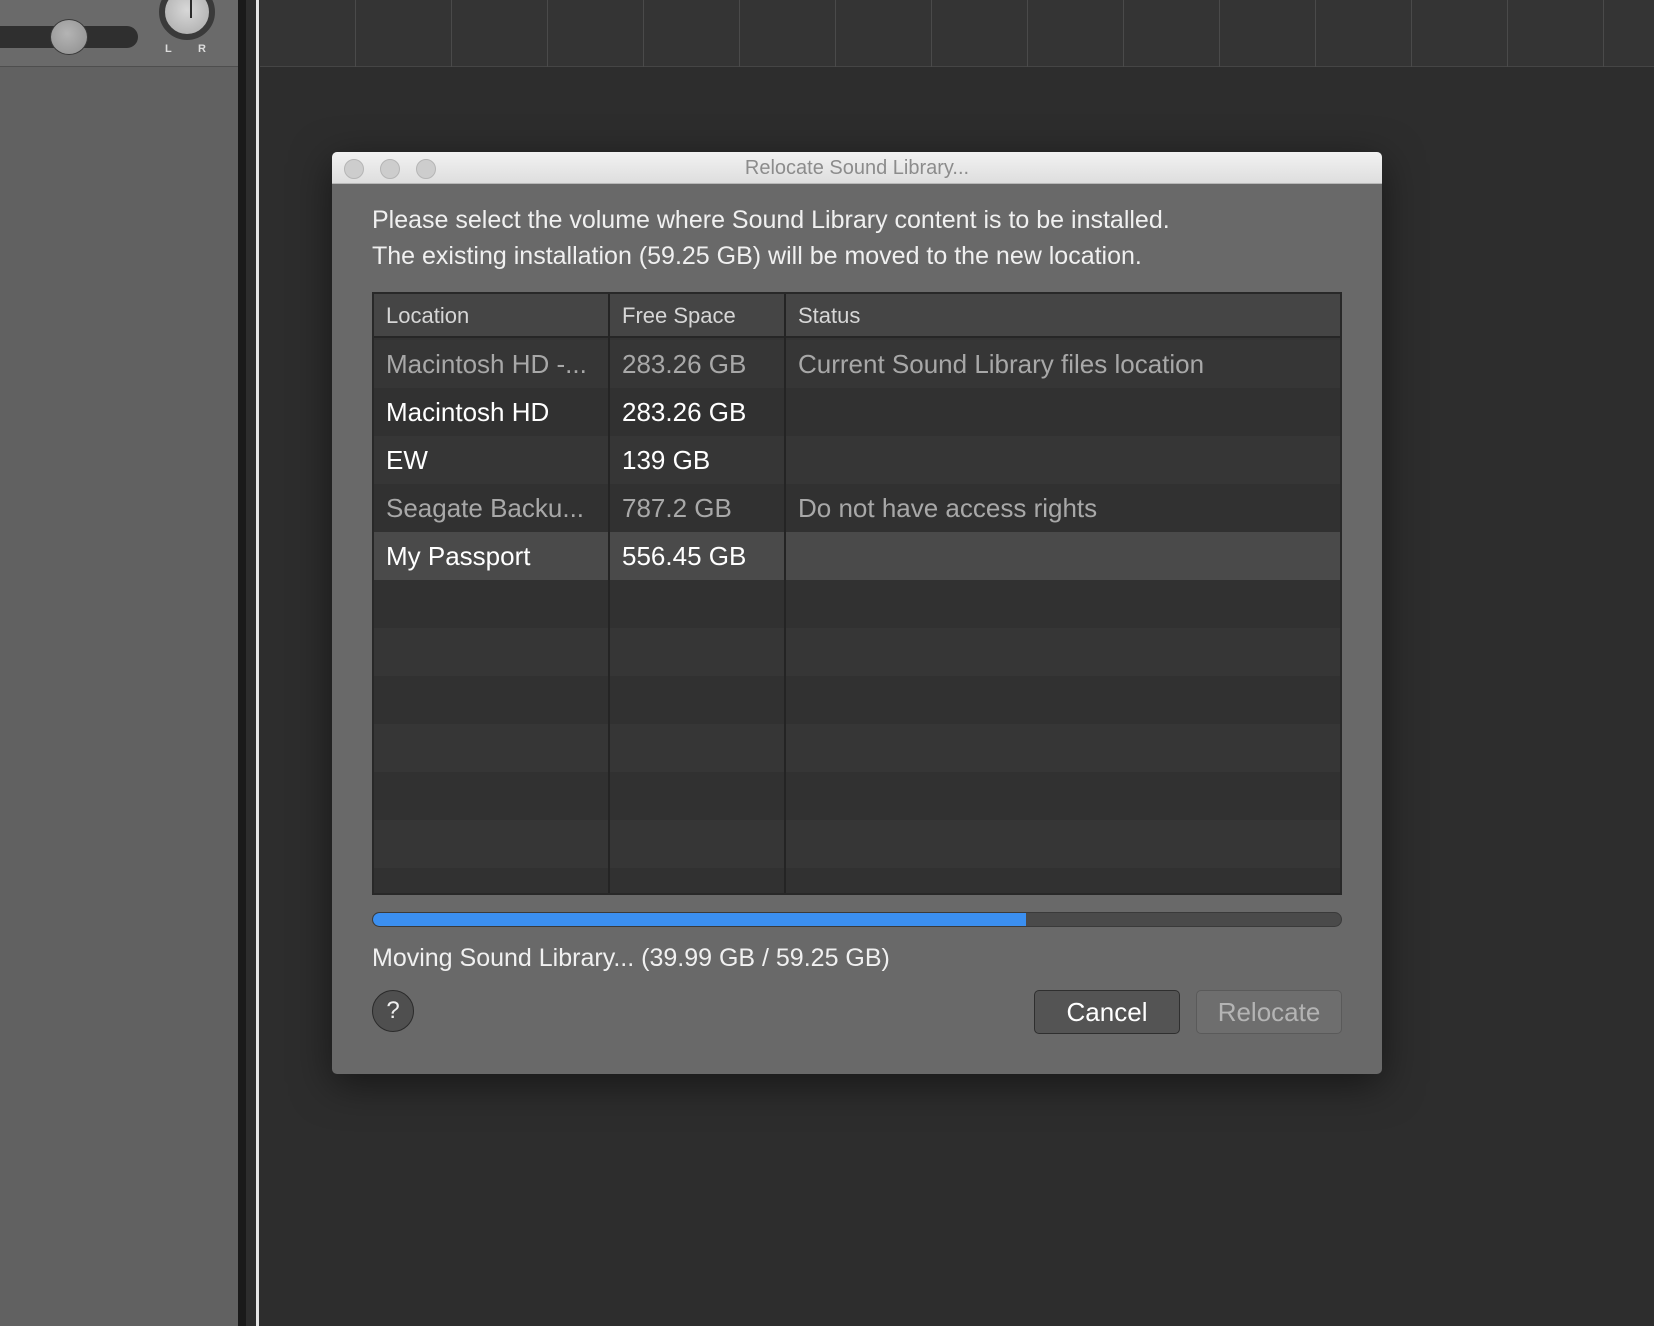 The height and width of the screenshot is (1326, 1654). I want to click on free-space-cell: 139 GB, so click(666, 460).